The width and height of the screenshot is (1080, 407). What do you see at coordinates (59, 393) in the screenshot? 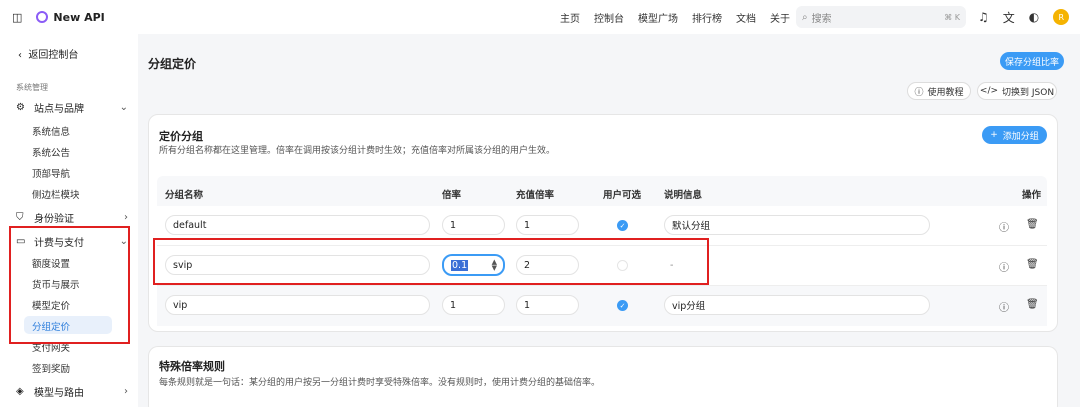
I see `sidebar-group-label: 模型与路由` at bounding box center [59, 393].